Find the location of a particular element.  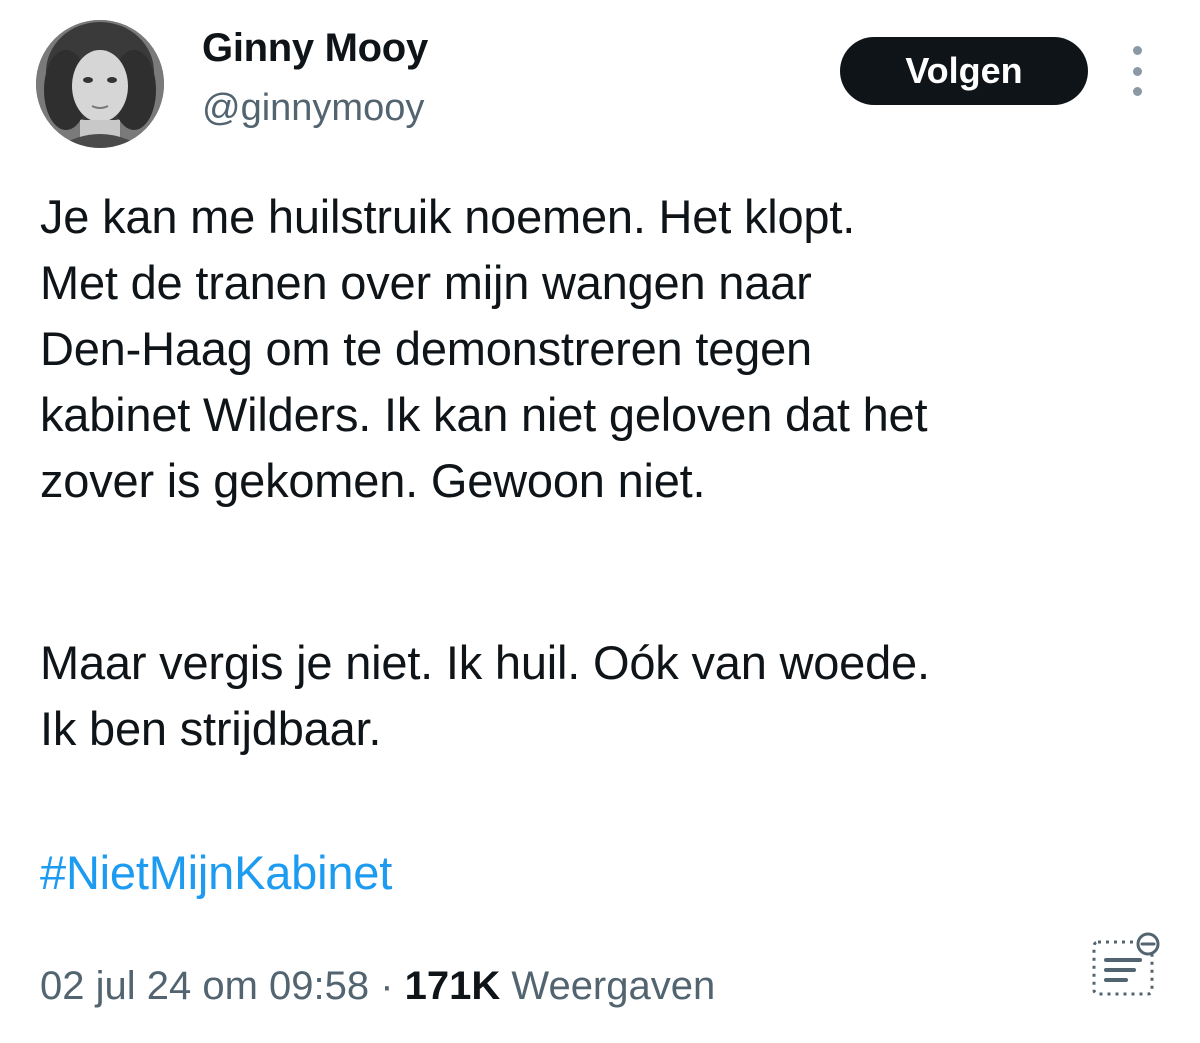

author-name: Ginny Mooy is located at coordinates (315, 48).